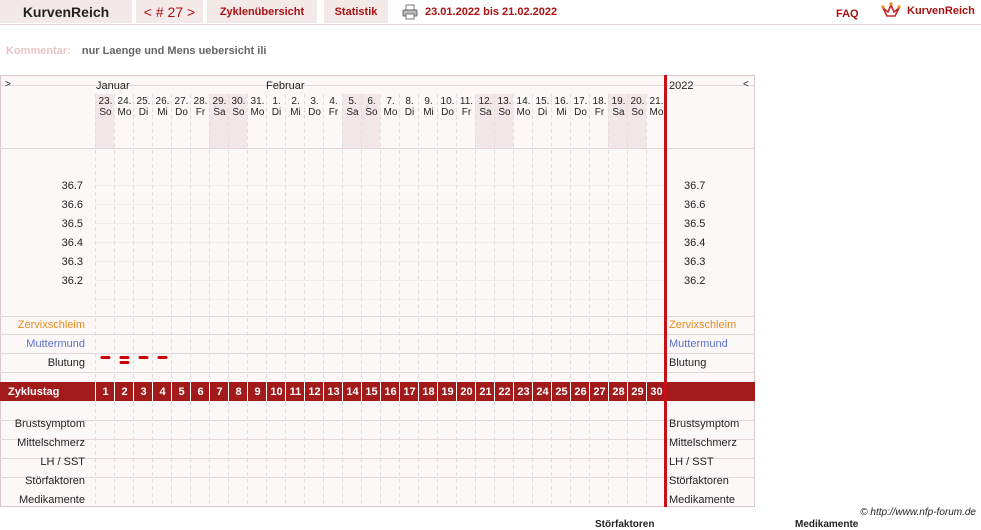  Describe the element at coordinates (162, 392) in the screenshot. I see `cycle-day-number: 4` at that location.